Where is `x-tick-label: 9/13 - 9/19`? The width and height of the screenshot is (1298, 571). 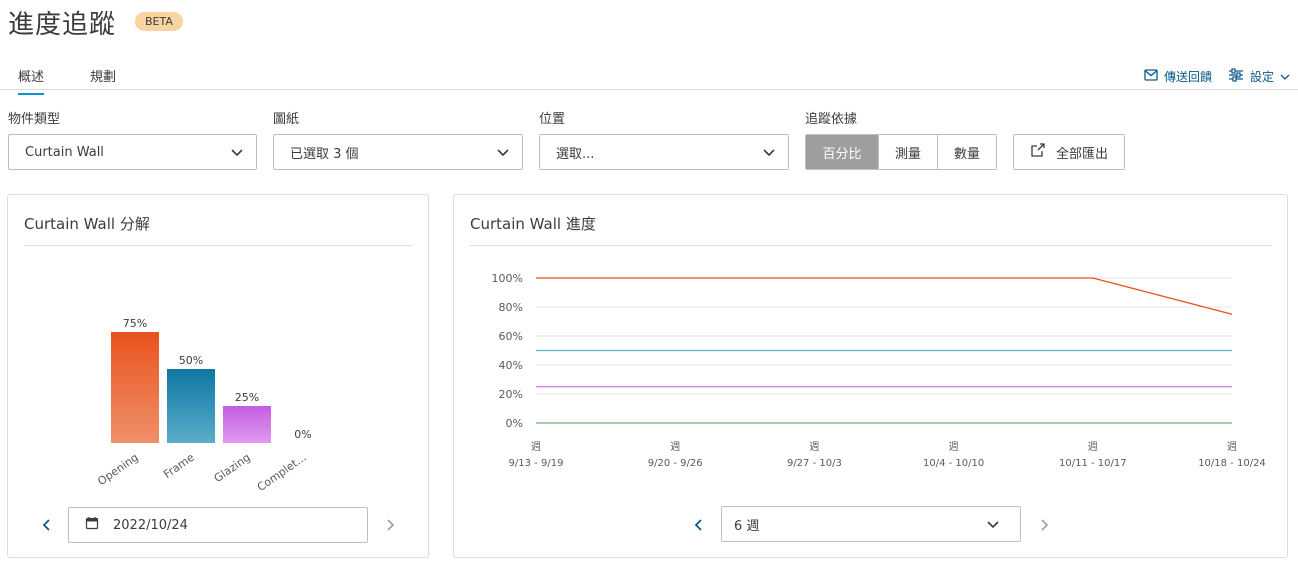 x-tick-label: 9/13 - 9/19 is located at coordinates (536, 463).